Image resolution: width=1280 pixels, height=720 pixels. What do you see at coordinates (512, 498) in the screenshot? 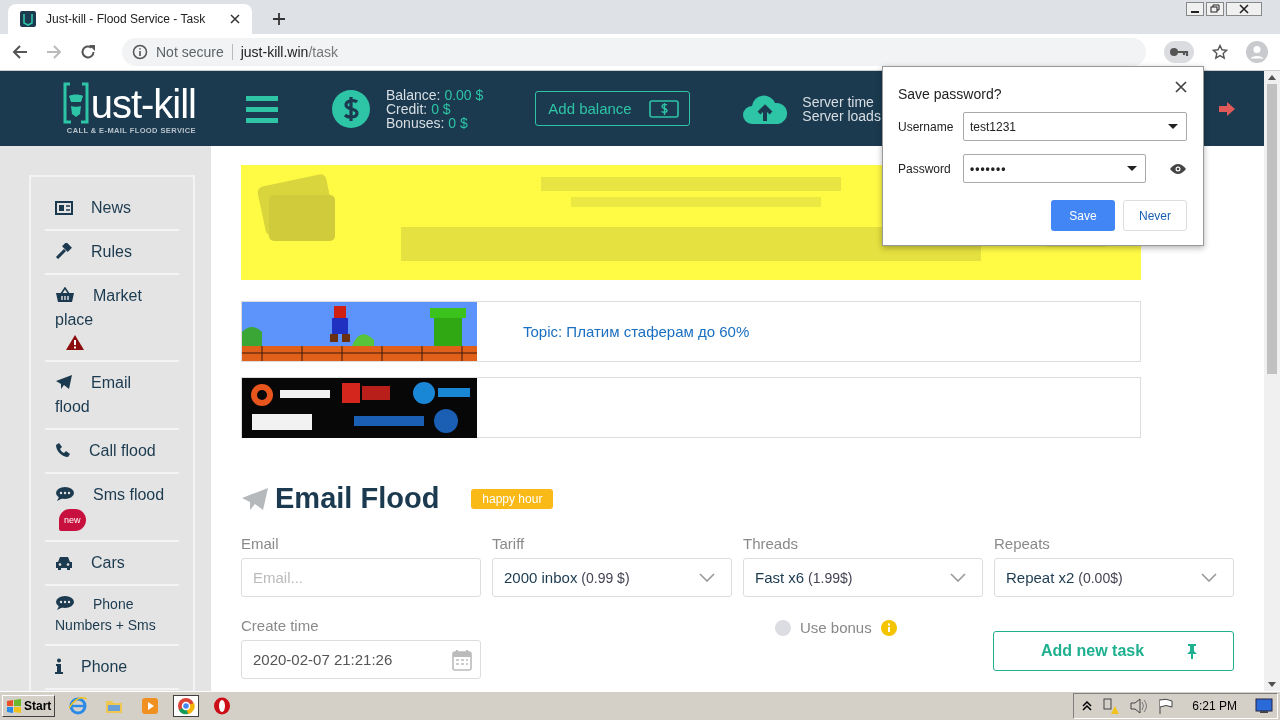
I see `happy-hour-badge: happy hour` at bounding box center [512, 498].